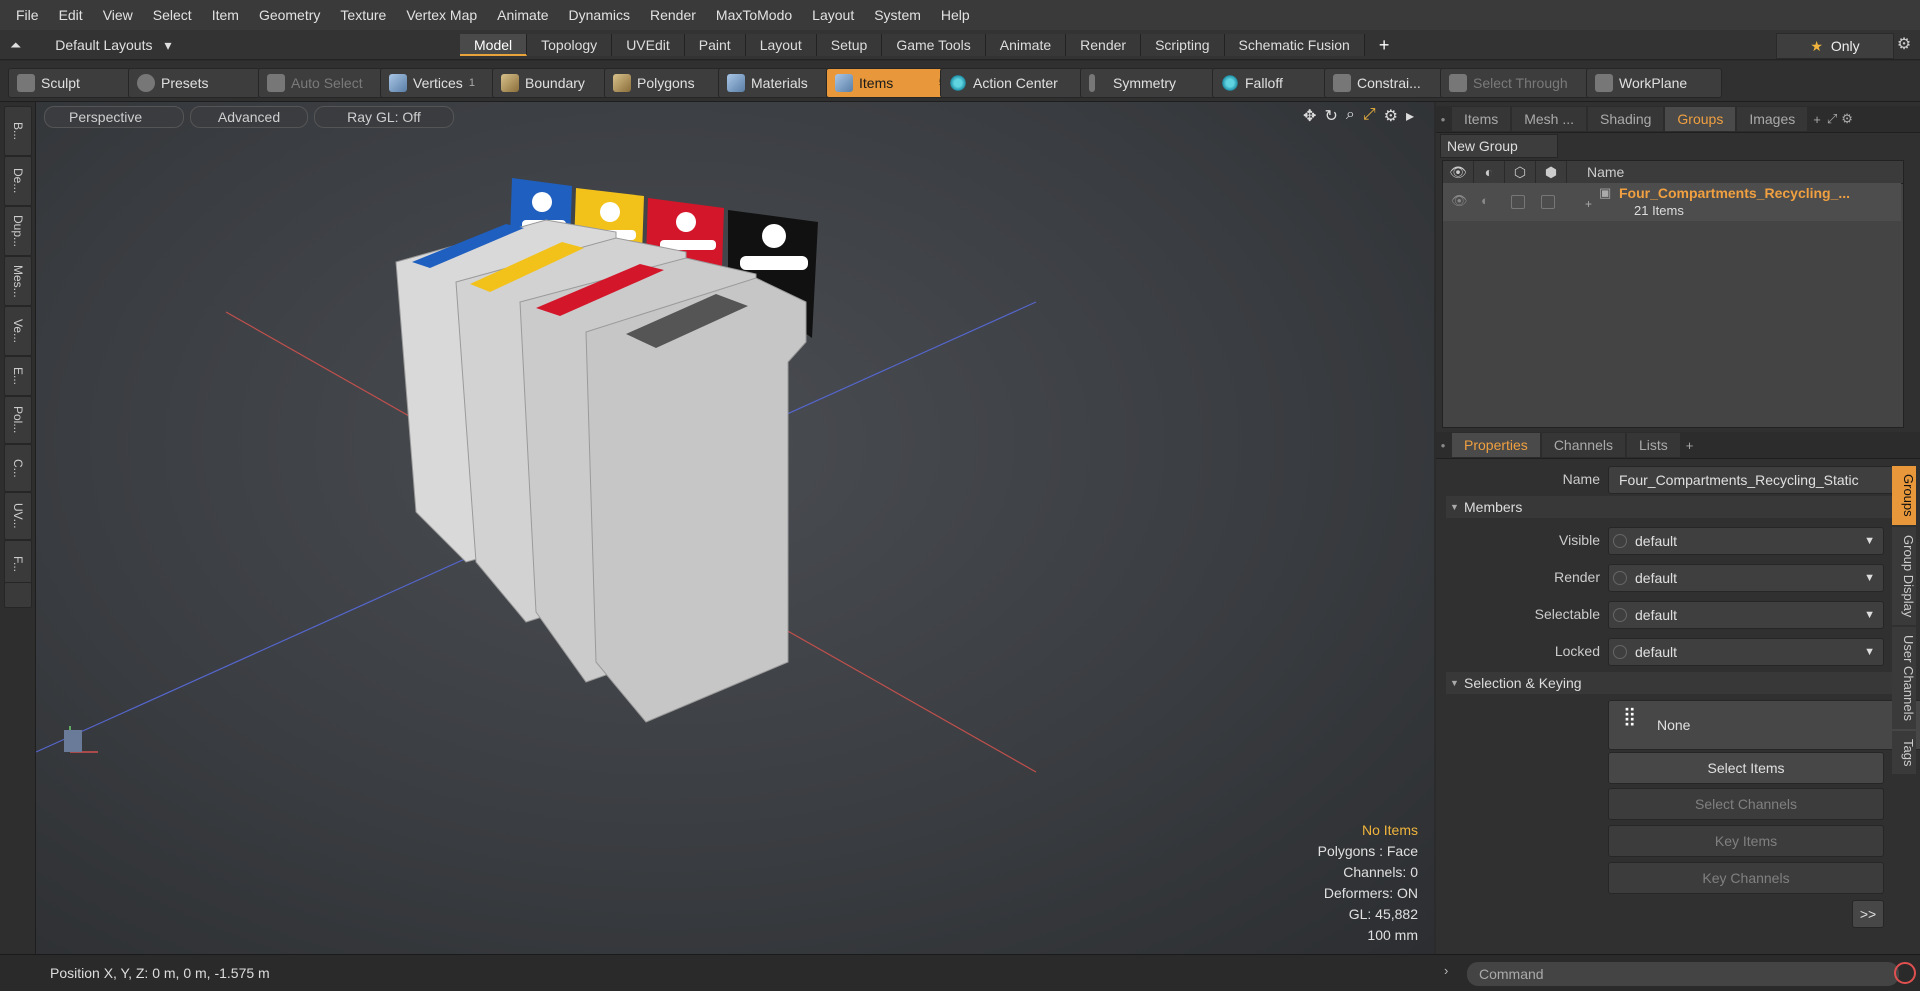 The width and height of the screenshot is (1920, 991). I want to click on render-icon: ◐, so click(1489, 172).